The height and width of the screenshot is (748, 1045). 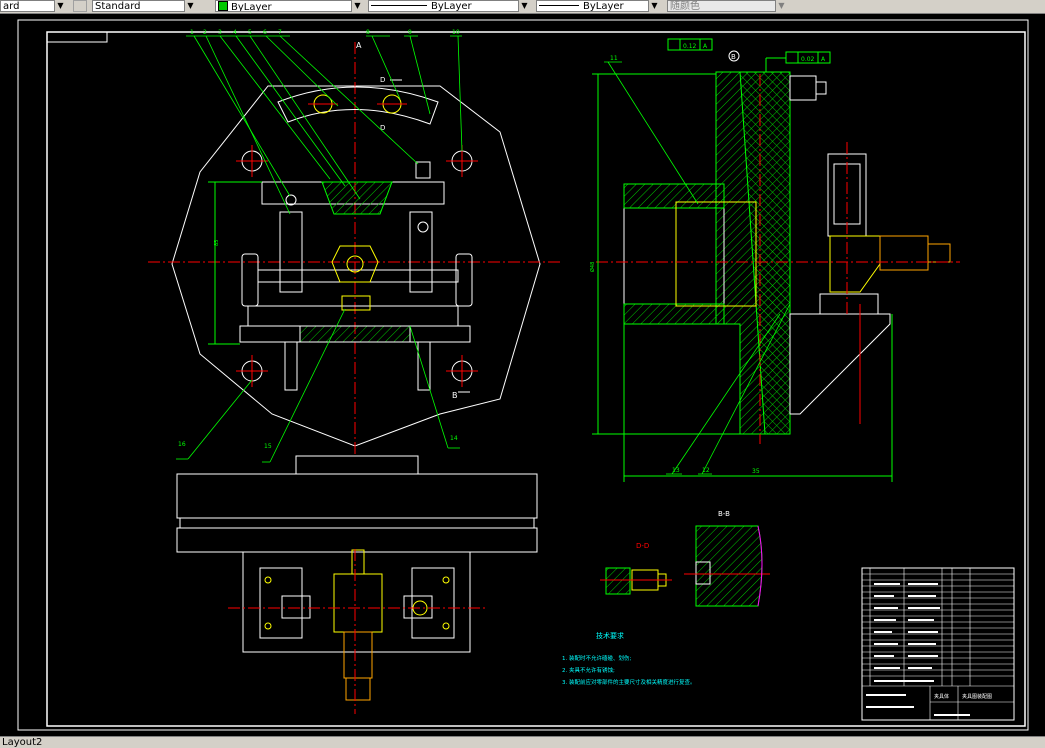 I want to click on tolerance-2-value: 0.02, so click(x=808, y=59).